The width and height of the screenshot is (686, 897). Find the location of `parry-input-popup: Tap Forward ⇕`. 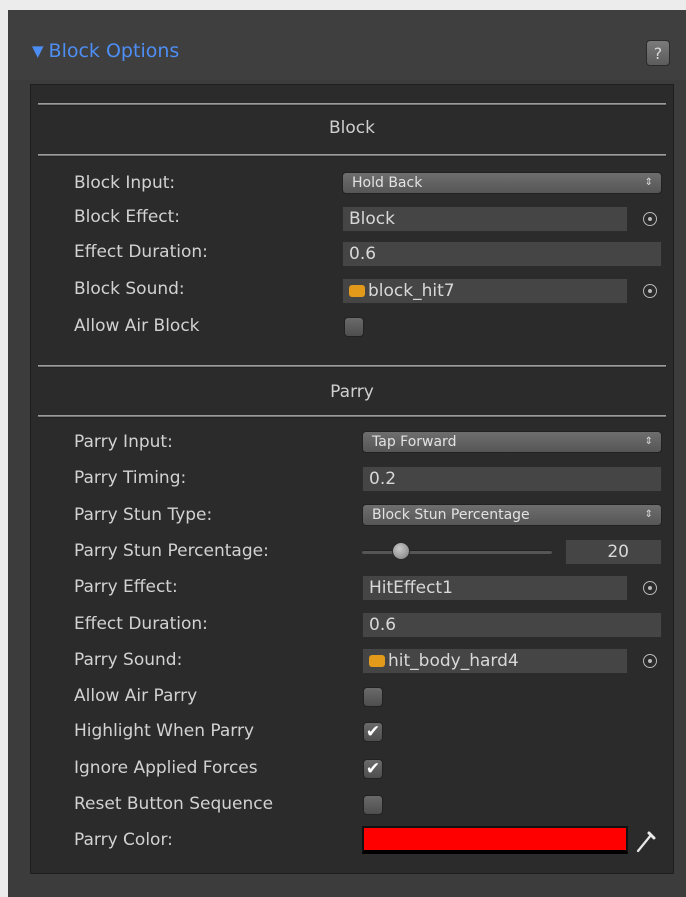

parry-input-popup: Tap Forward ⇕ is located at coordinates (512, 442).